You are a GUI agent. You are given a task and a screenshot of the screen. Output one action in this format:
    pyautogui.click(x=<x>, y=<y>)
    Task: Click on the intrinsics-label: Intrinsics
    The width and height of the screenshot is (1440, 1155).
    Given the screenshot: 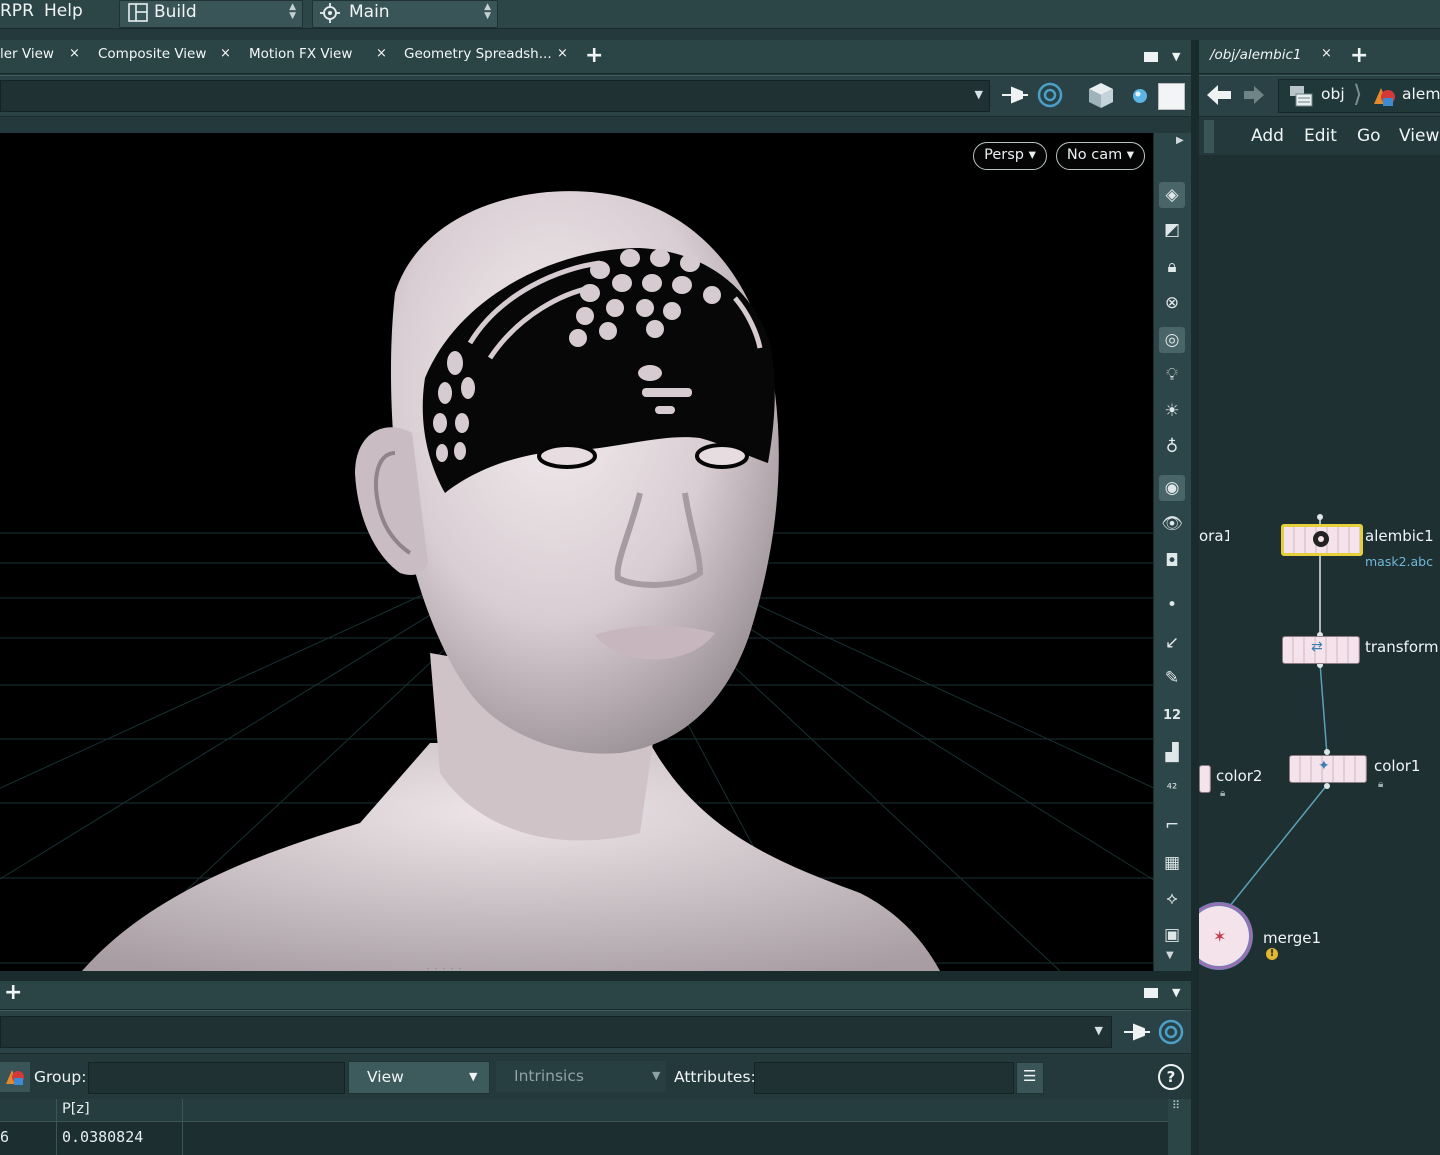 What is the action you would take?
    pyautogui.click(x=549, y=1076)
    